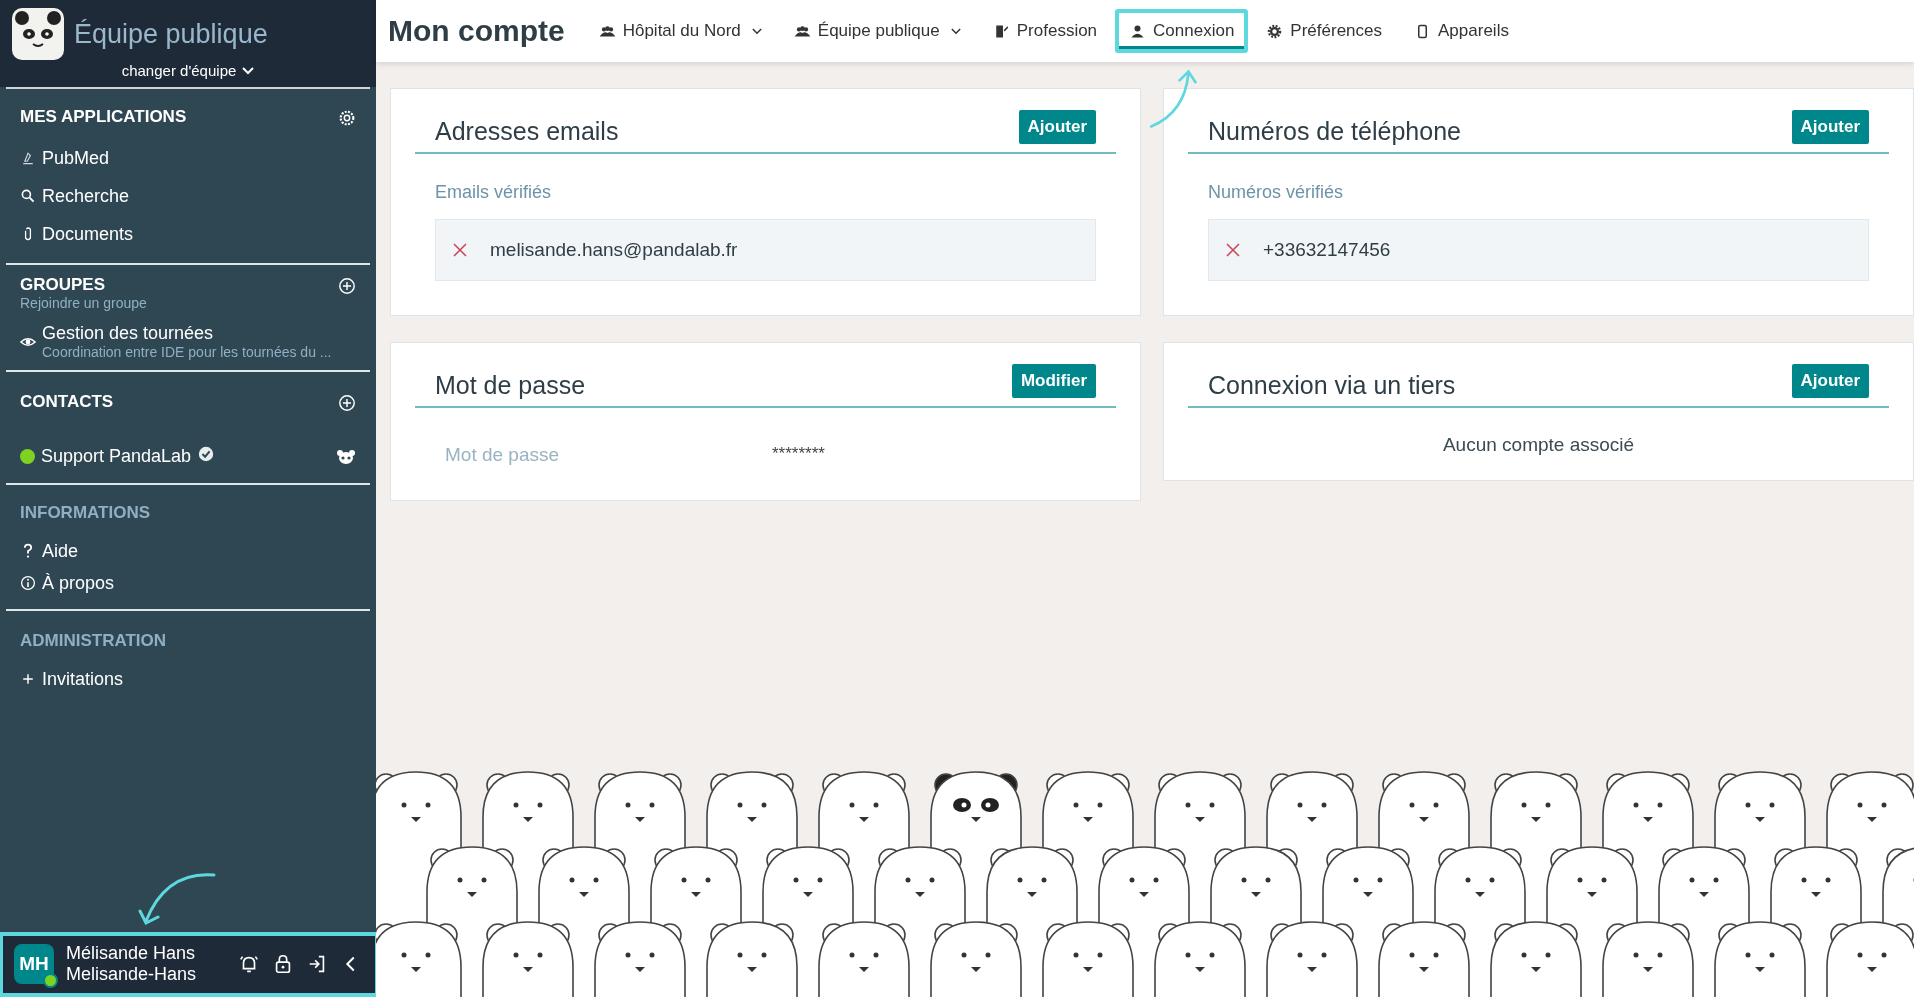 Image resolution: width=1914 pixels, height=997 pixels. I want to click on team-name: Équipe publique, so click(171, 34).